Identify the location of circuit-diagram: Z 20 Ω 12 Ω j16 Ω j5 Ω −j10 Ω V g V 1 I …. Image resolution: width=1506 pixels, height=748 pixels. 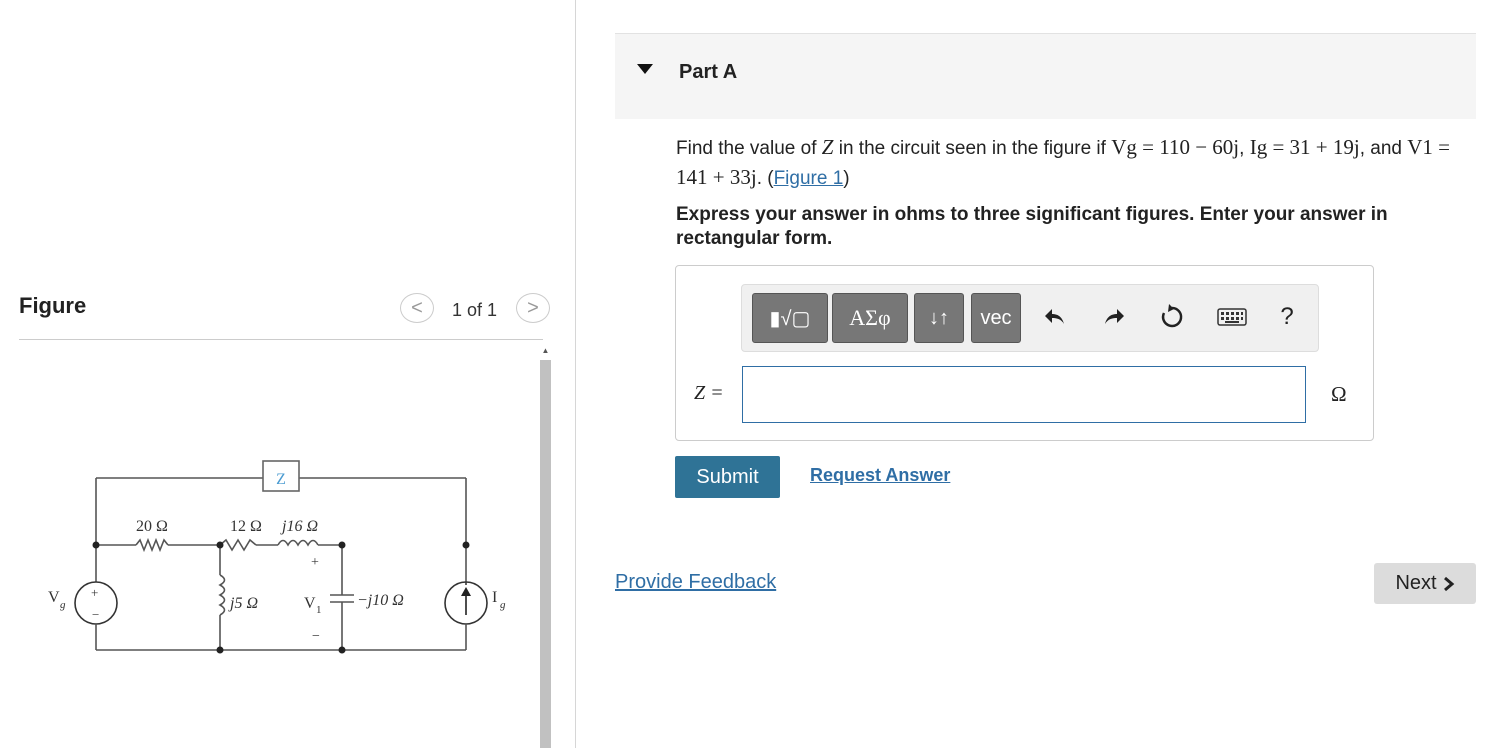
(277, 557).